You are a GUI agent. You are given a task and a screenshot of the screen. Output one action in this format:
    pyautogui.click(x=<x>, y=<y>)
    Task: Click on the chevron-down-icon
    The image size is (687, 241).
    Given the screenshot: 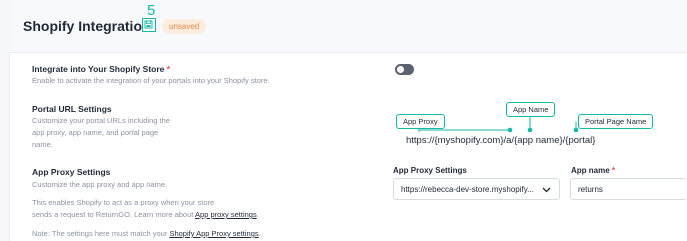 What is the action you would take?
    pyautogui.click(x=546, y=190)
    